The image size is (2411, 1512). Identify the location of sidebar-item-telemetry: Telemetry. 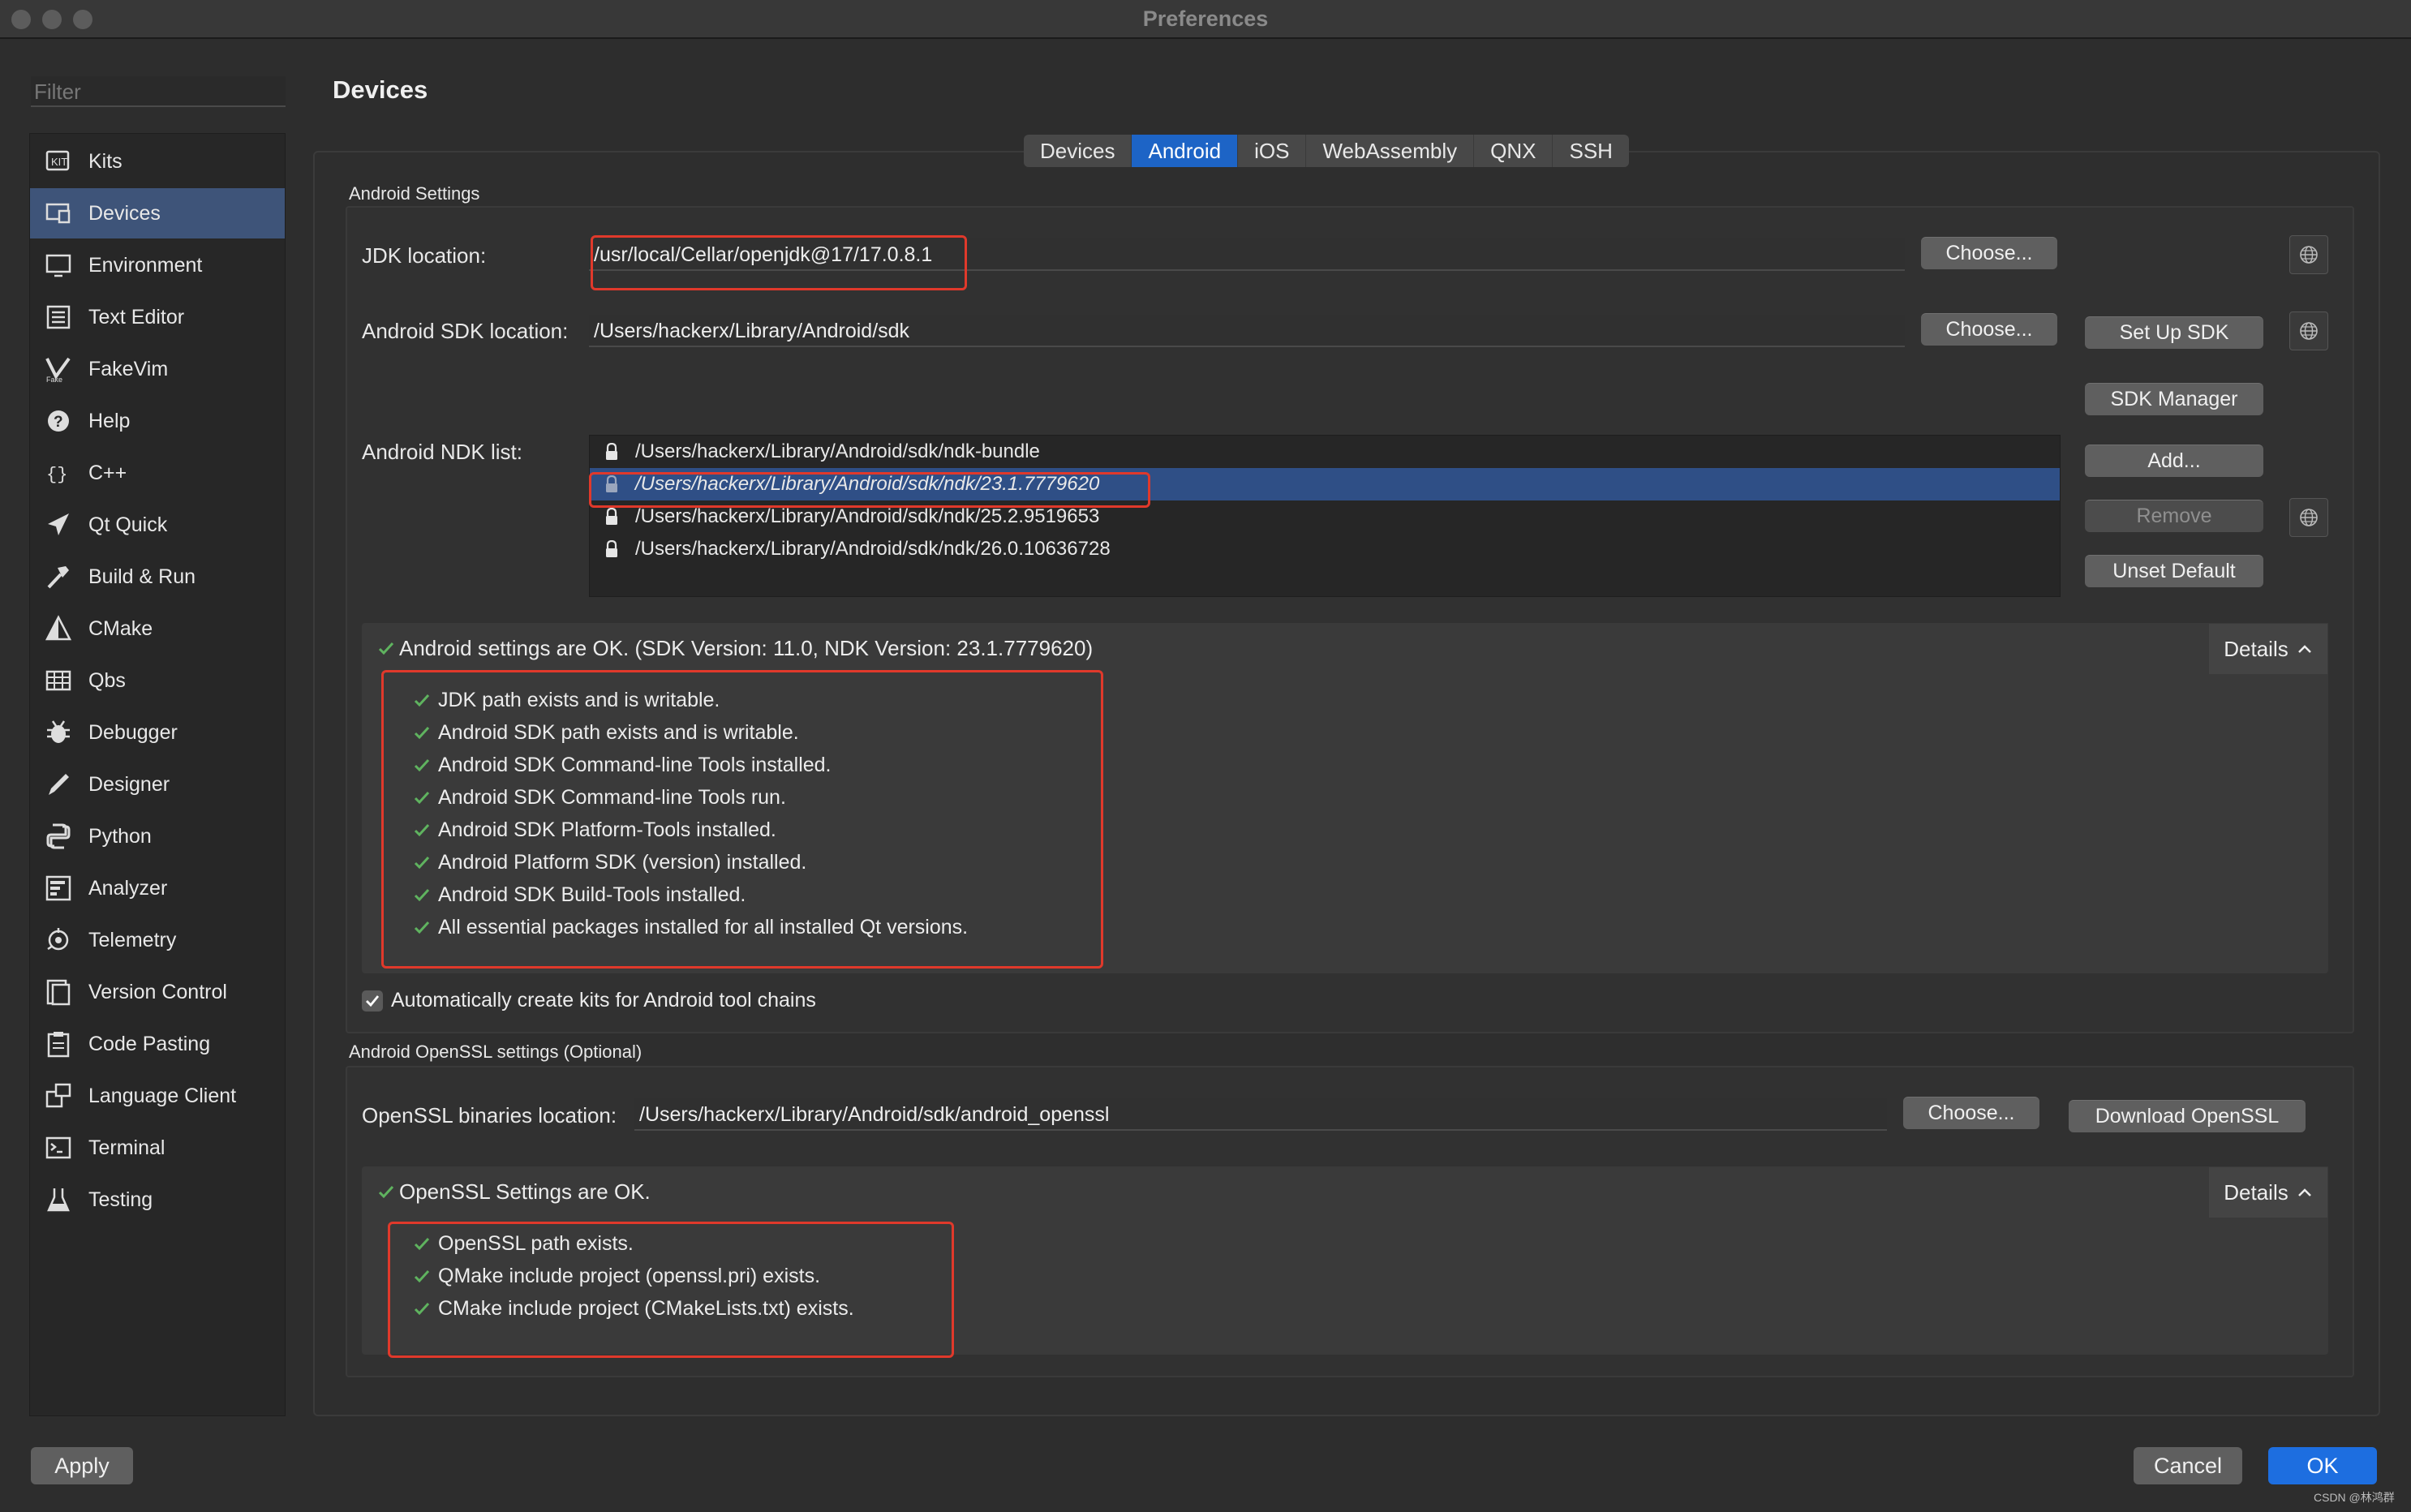
(157, 940).